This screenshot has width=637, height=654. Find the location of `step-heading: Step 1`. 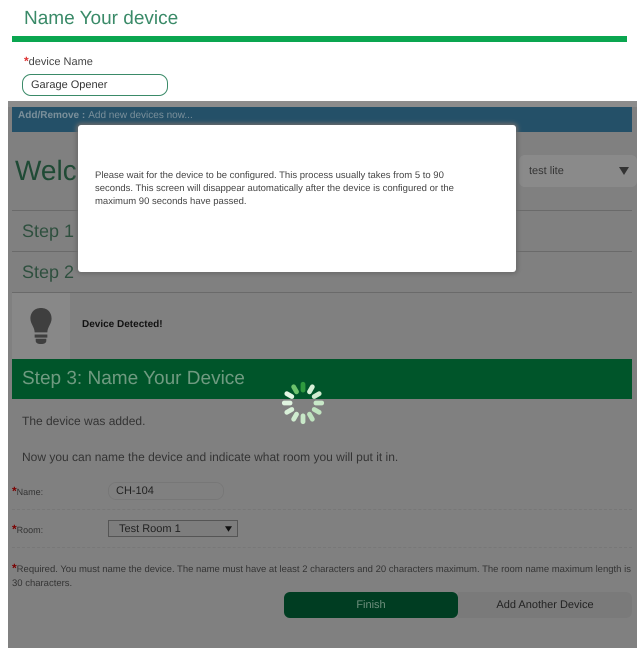

step-heading: Step 1 is located at coordinates (47, 231).